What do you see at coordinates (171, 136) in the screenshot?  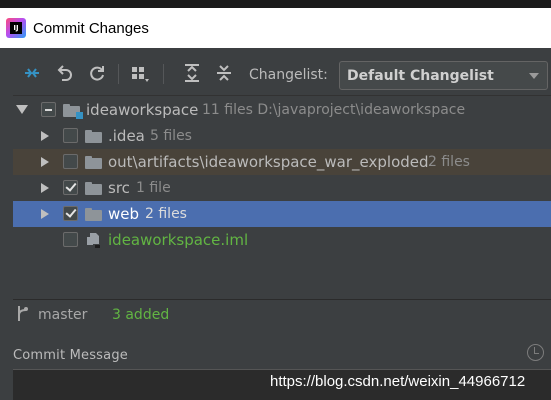 I see `item-meta: 5 files` at bounding box center [171, 136].